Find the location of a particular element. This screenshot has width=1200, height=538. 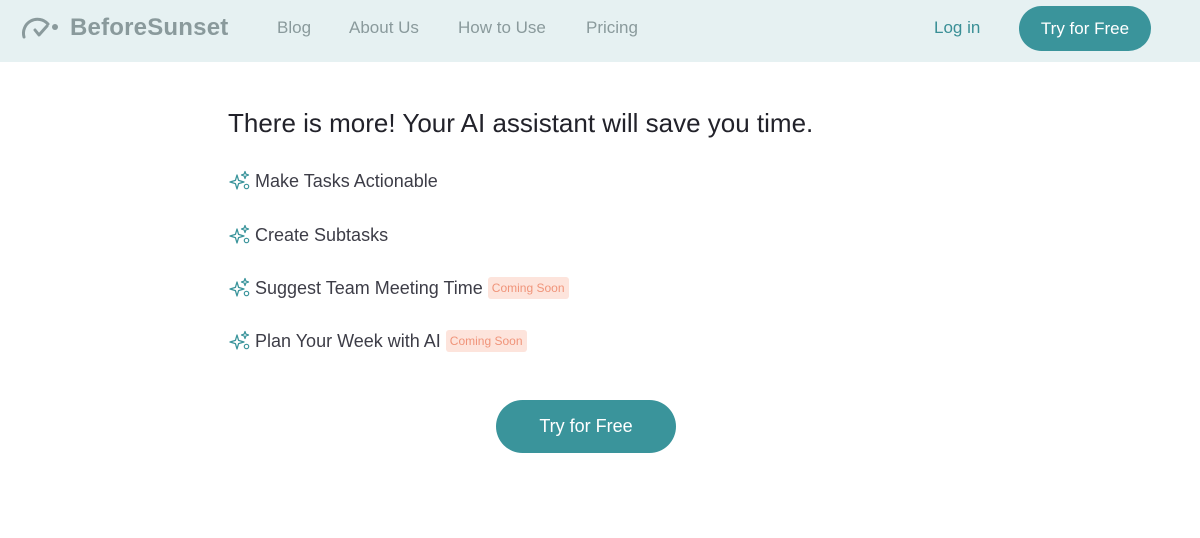

feature-item: Plan Your Week with AI Coming Soon is located at coordinates (378, 341).